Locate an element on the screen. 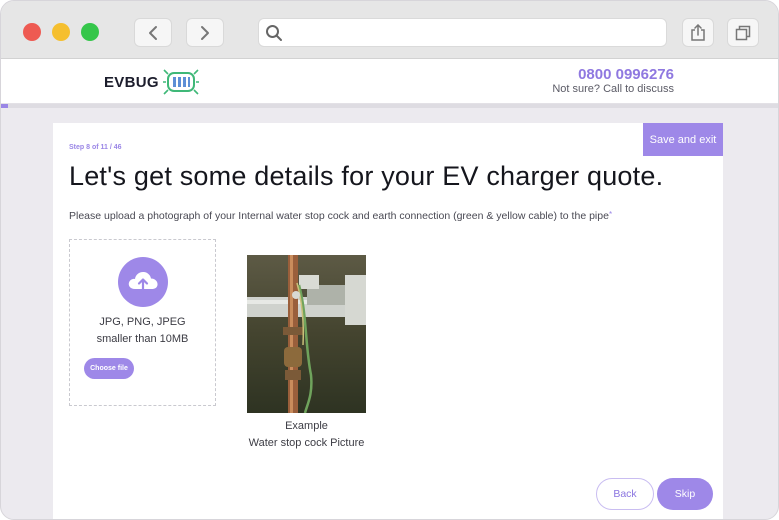 The width and height of the screenshot is (779, 520). address-bar is located at coordinates (462, 32).